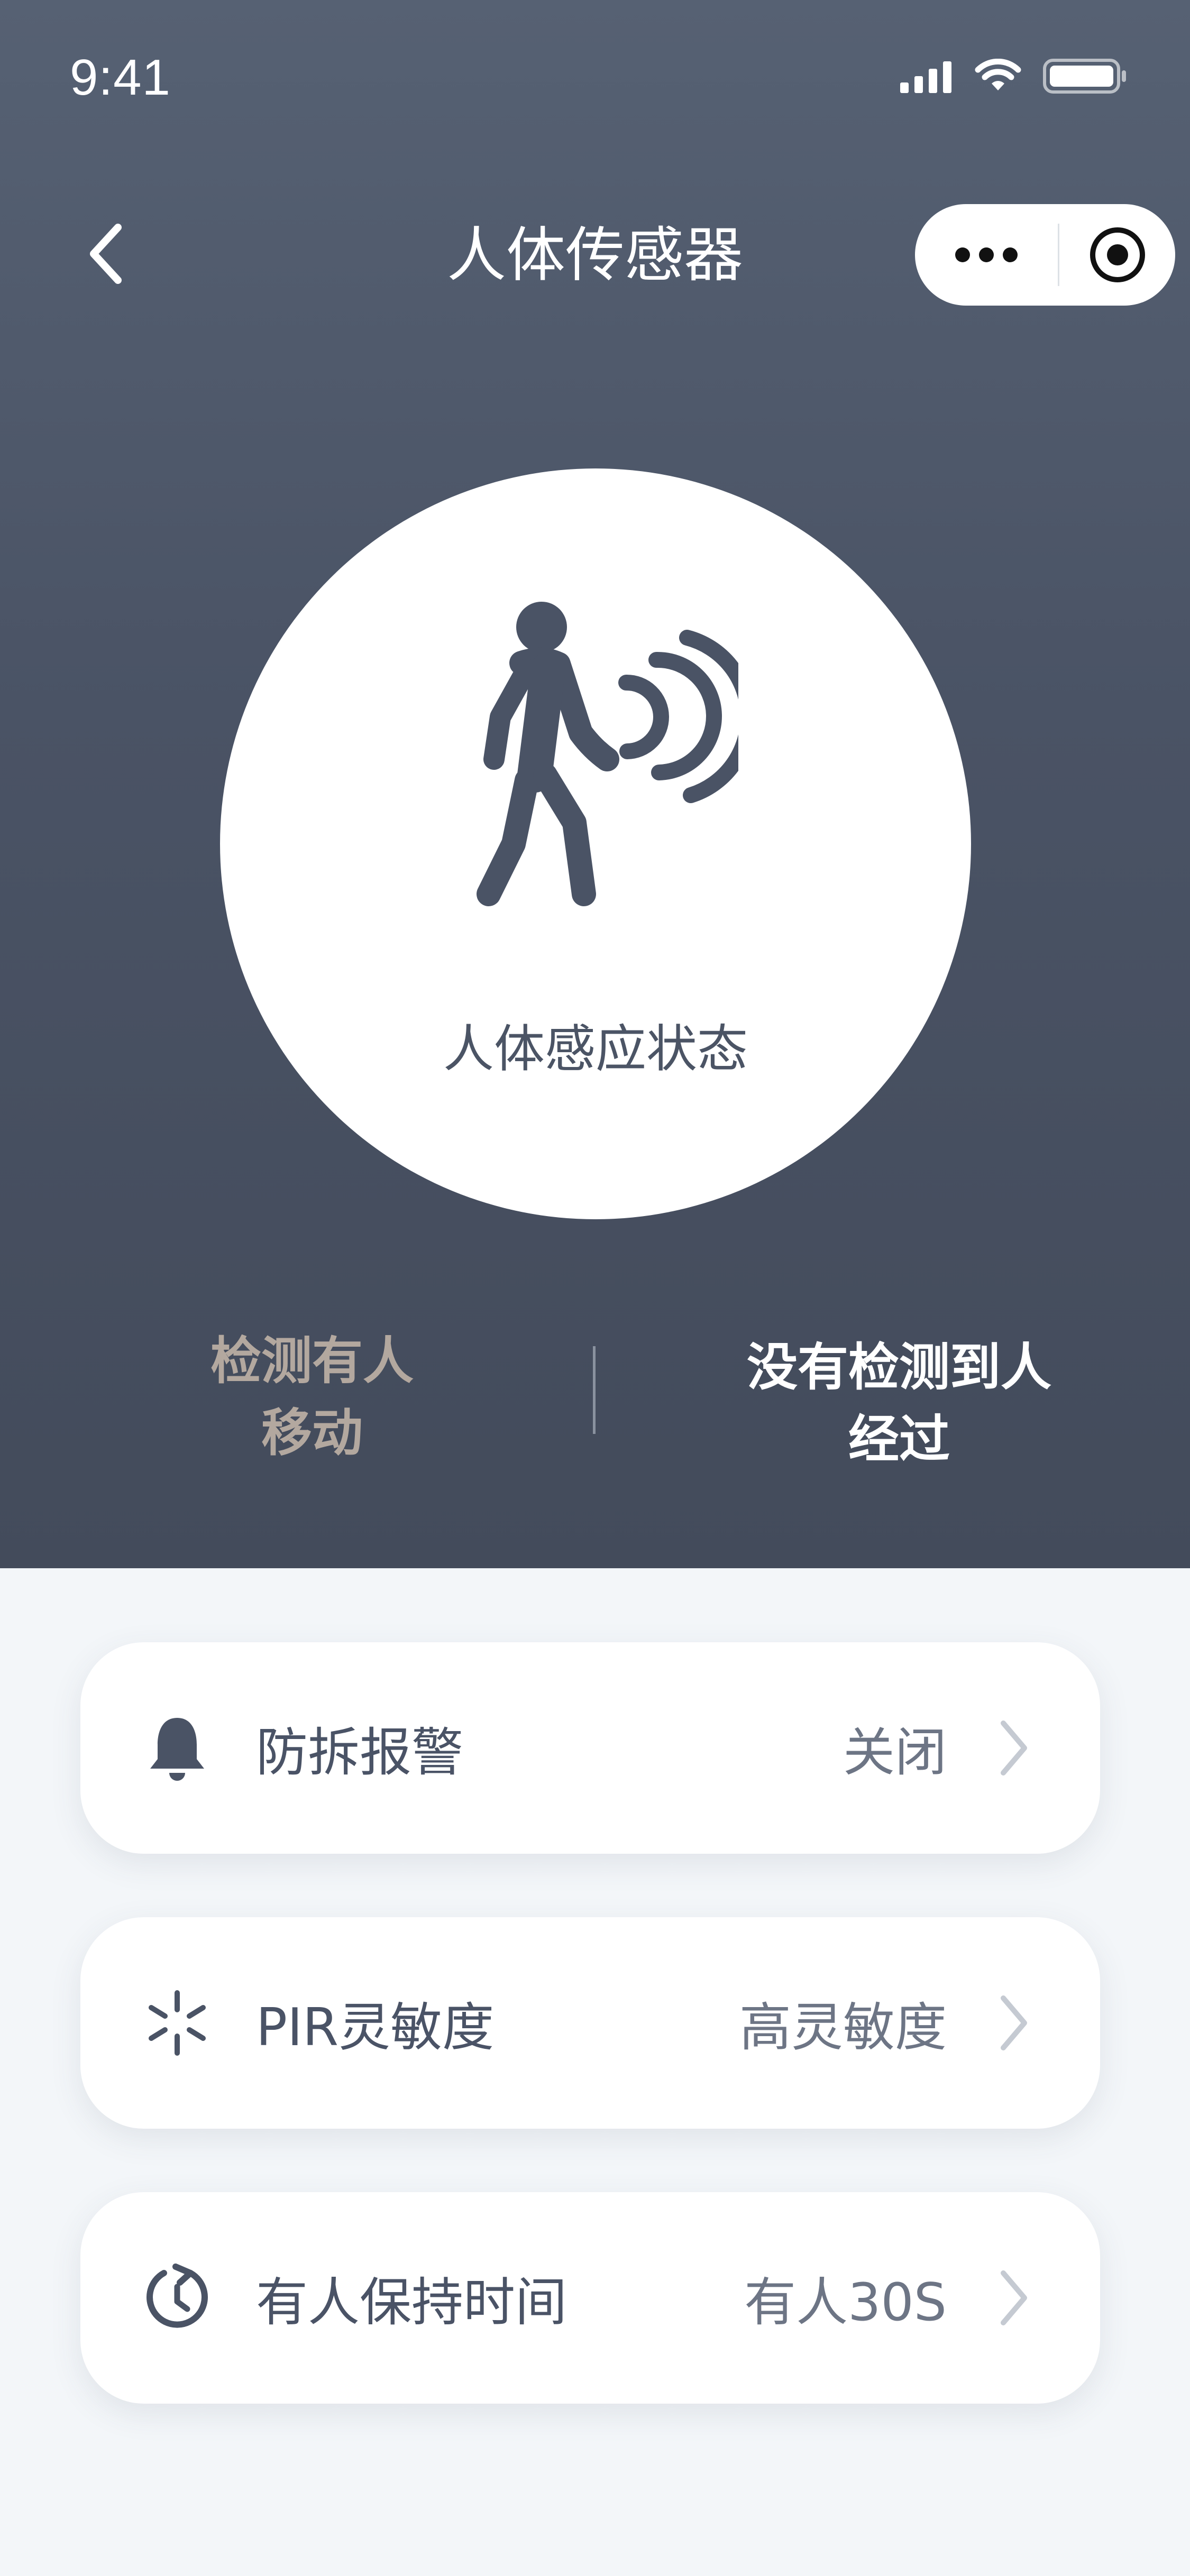 The image size is (1190, 2576). What do you see at coordinates (899, 1367) in the screenshot?
I see `state-no-person-line1: 没有检测到人` at bounding box center [899, 1367].